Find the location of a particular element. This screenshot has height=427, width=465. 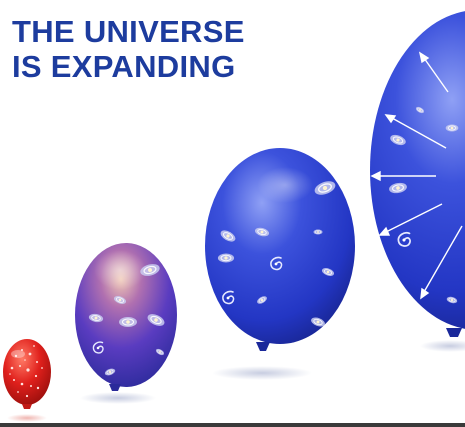

violet-balloon is located at coordinates (126, 323).